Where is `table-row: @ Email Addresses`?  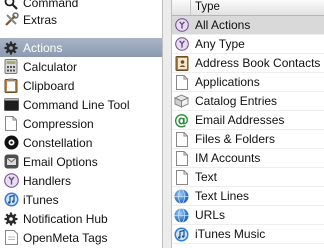 table-row: @ Email Addresses is located at coordinates (248, 120).